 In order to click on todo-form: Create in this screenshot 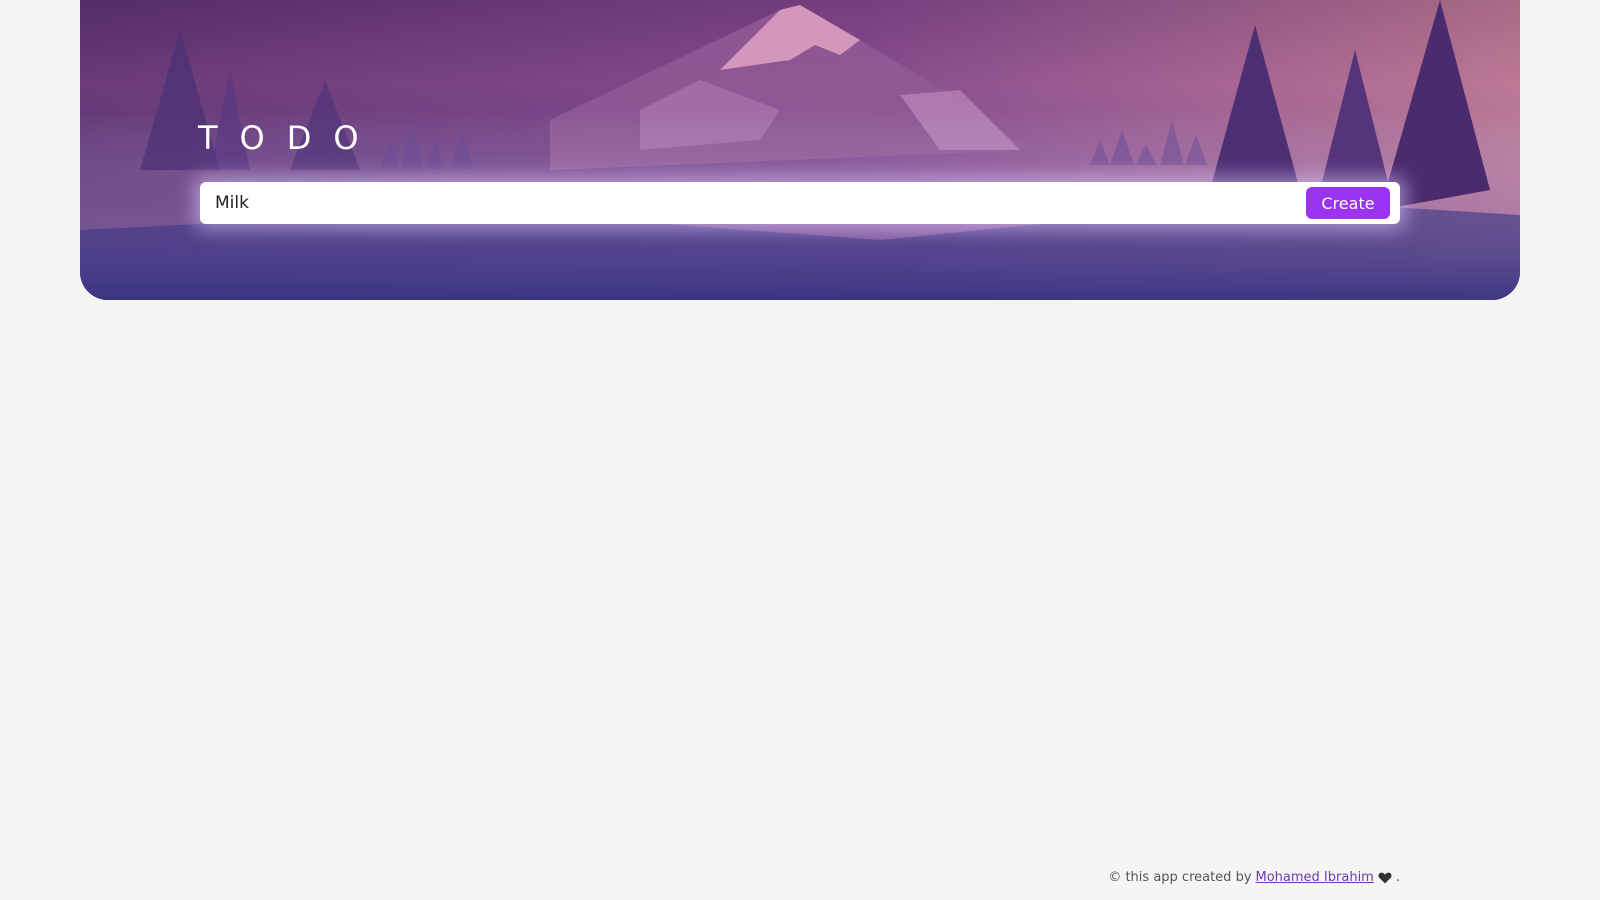, I will do `click(800, 203)`.